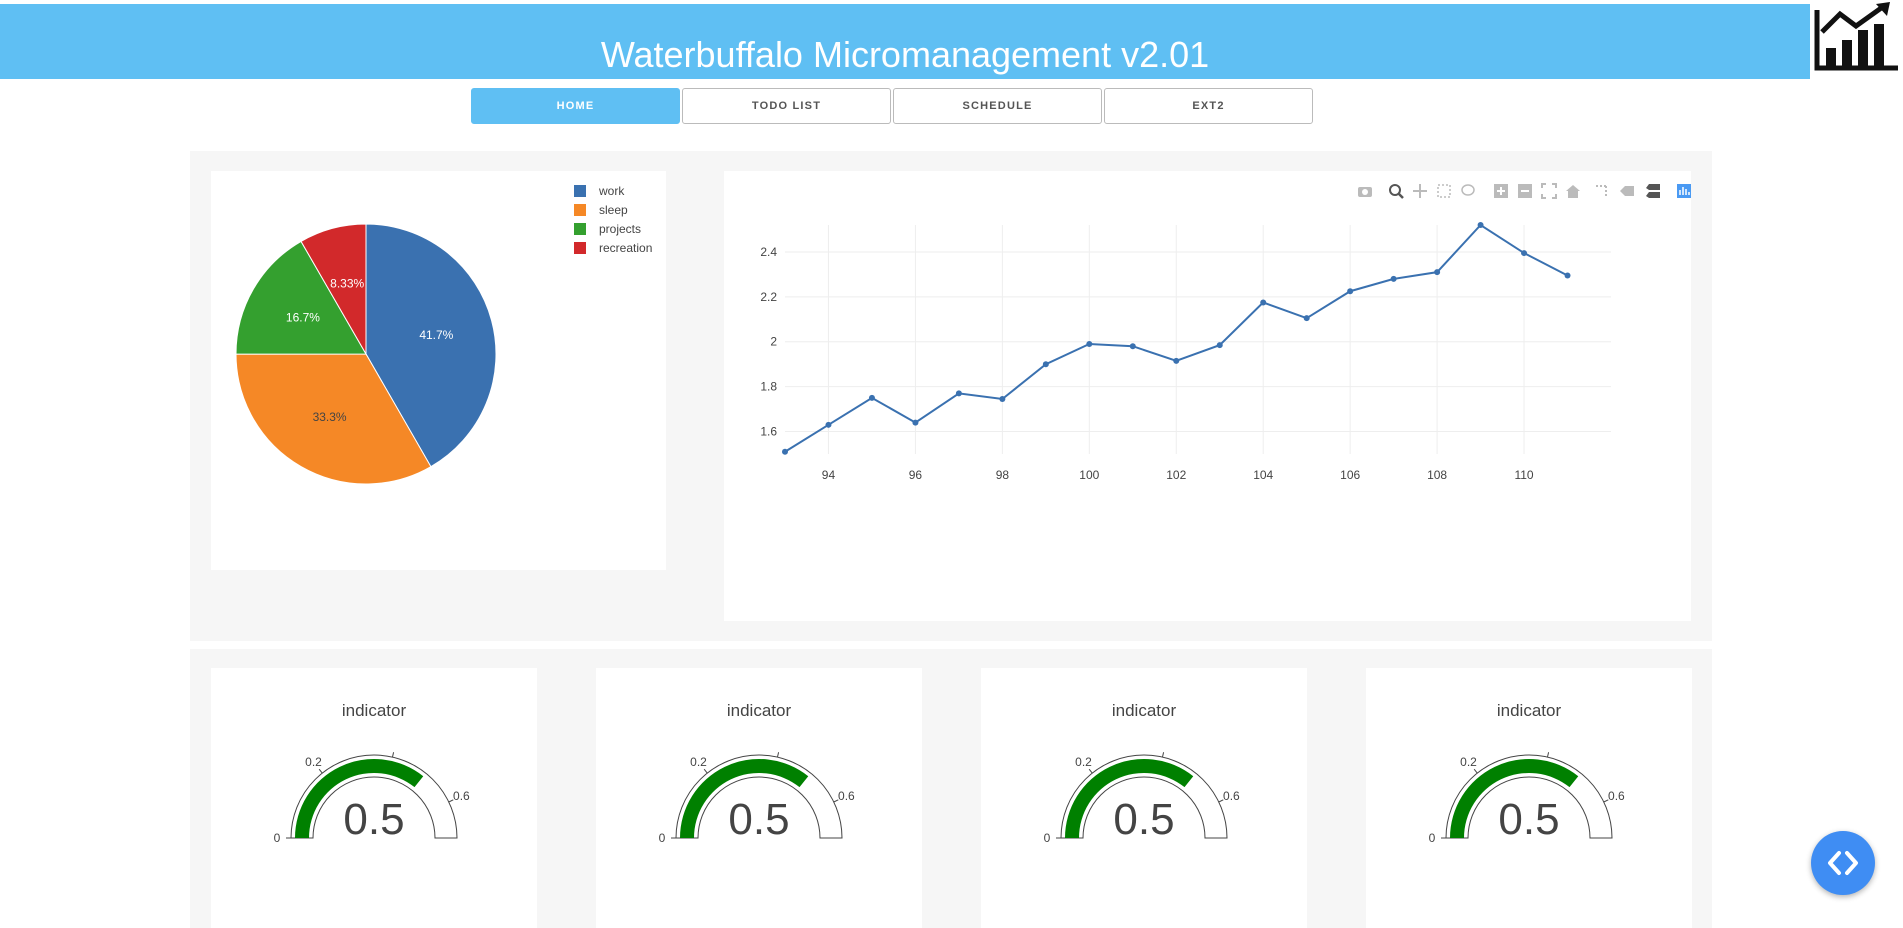  I want to click on x-tick-label: 106, so click(1350, 475).